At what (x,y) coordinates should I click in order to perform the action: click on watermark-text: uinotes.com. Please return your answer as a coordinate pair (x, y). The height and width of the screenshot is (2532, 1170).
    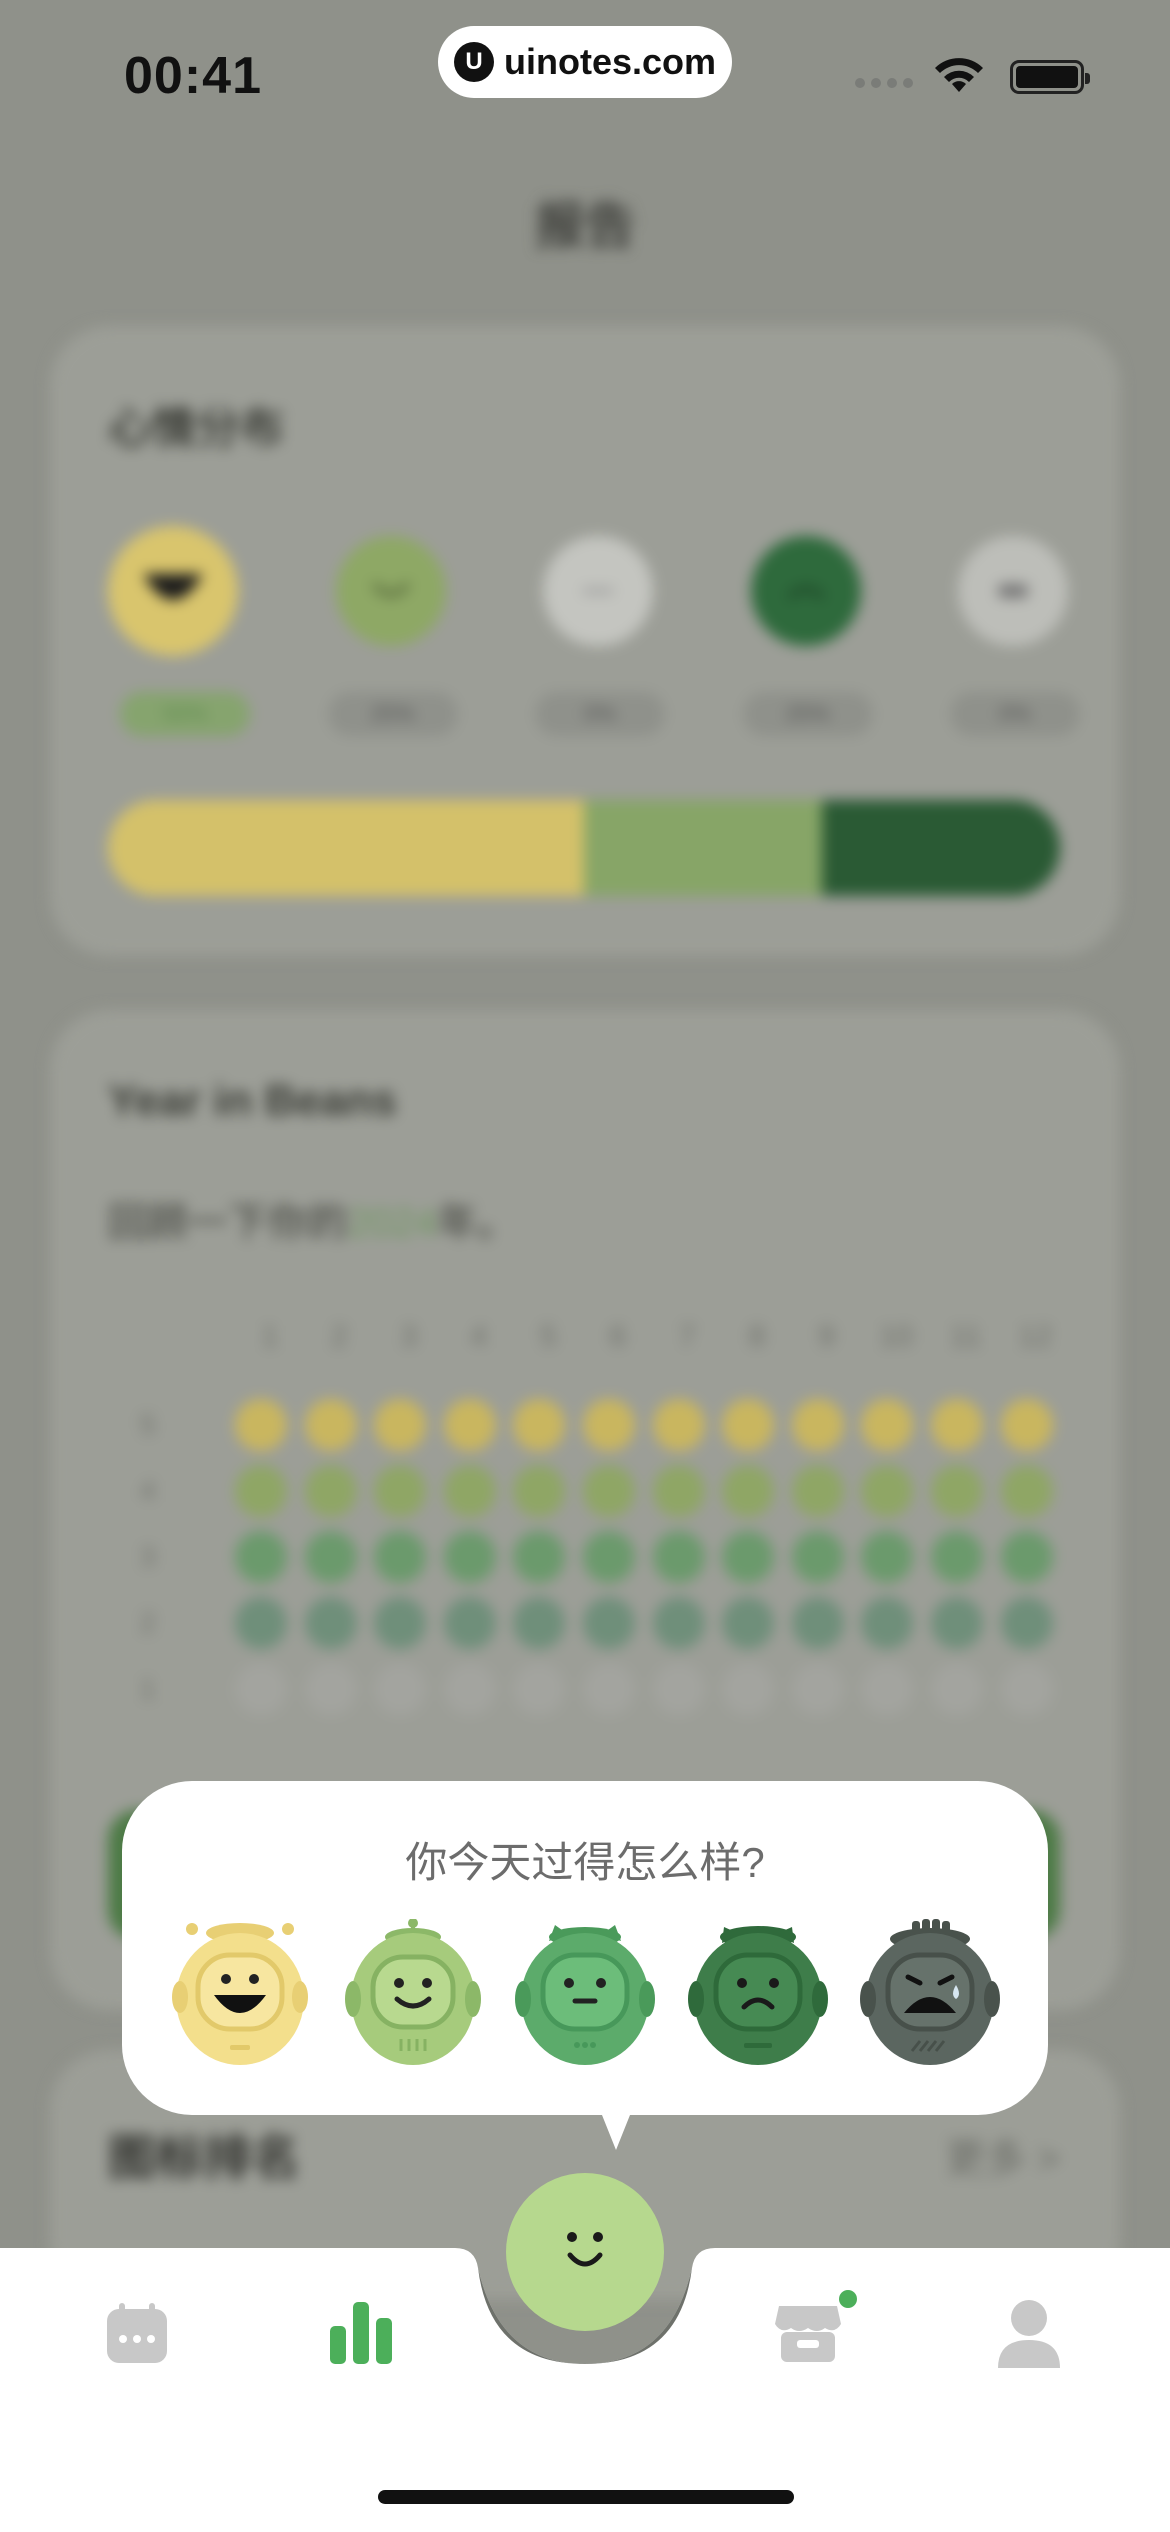
    Looking at the image, I should click on (610, 61).